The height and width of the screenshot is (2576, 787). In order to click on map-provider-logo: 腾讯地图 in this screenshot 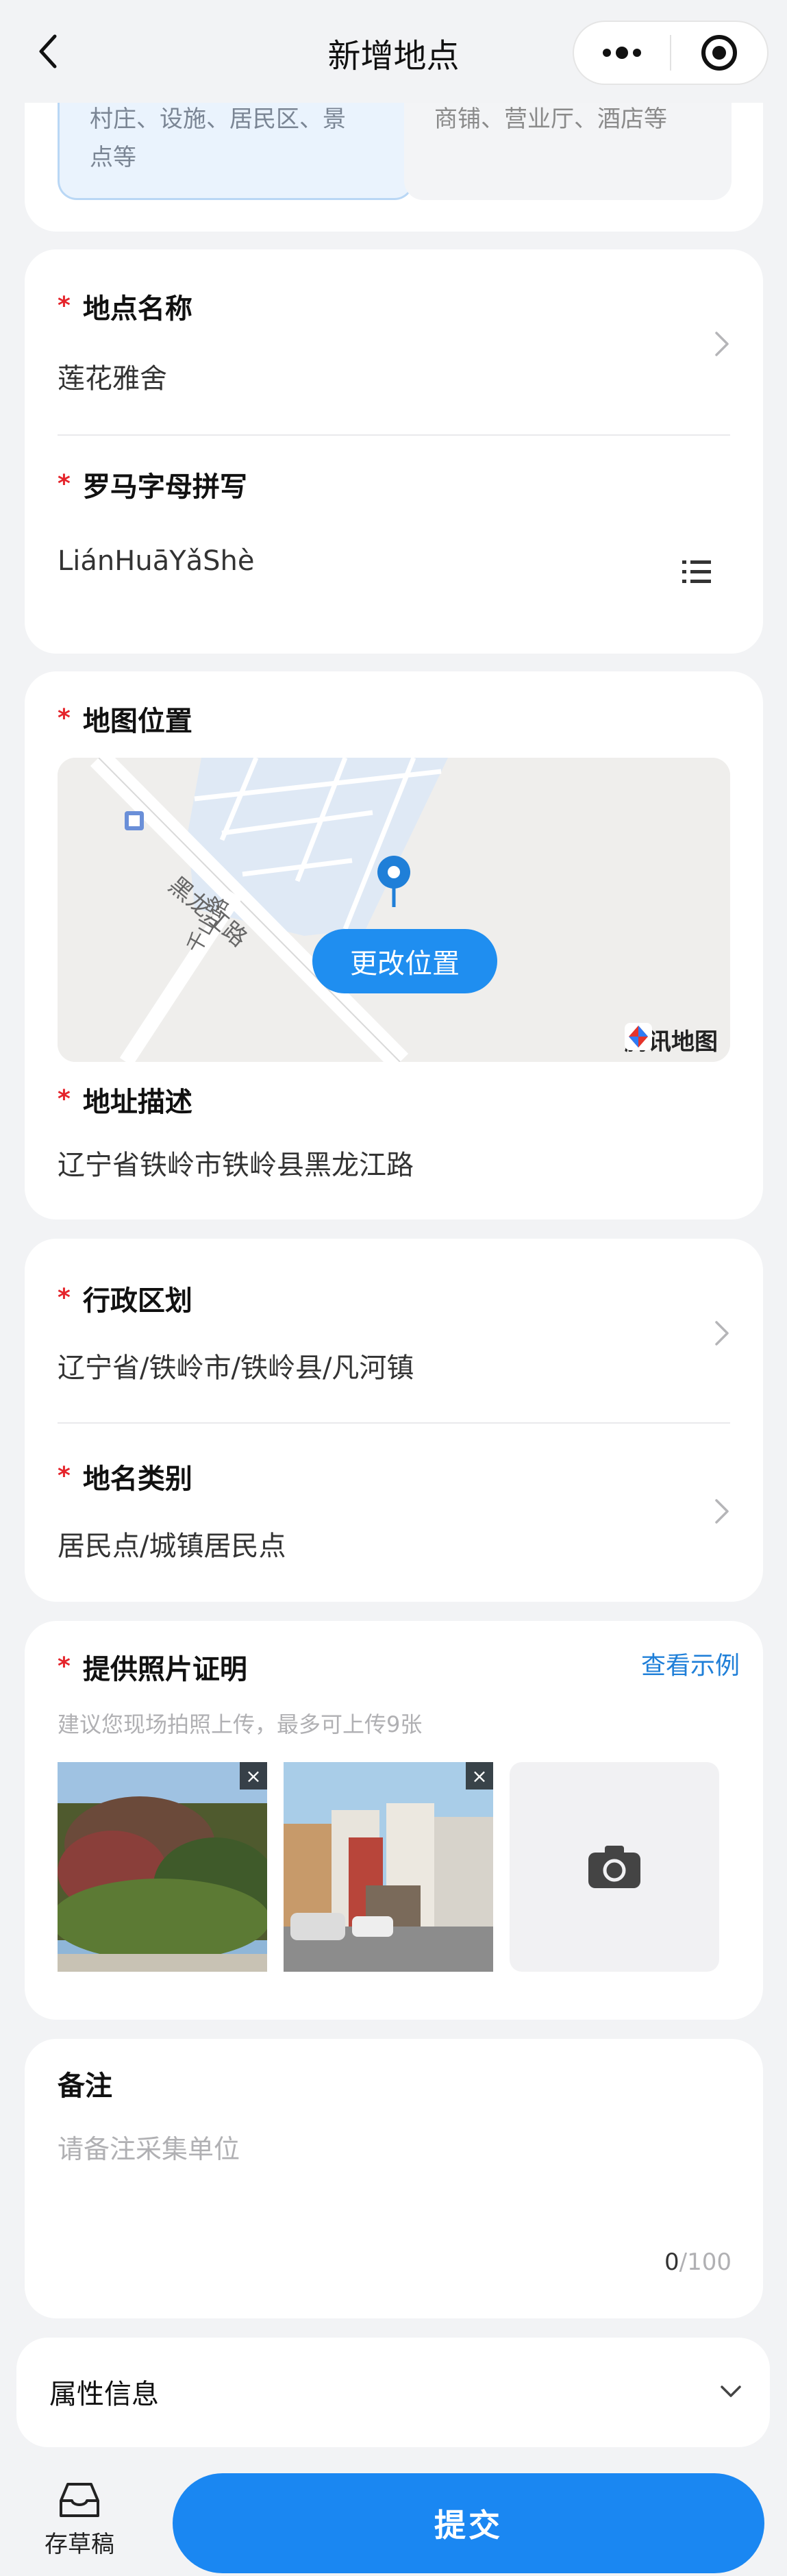, I will do `click(672, 1039)`.